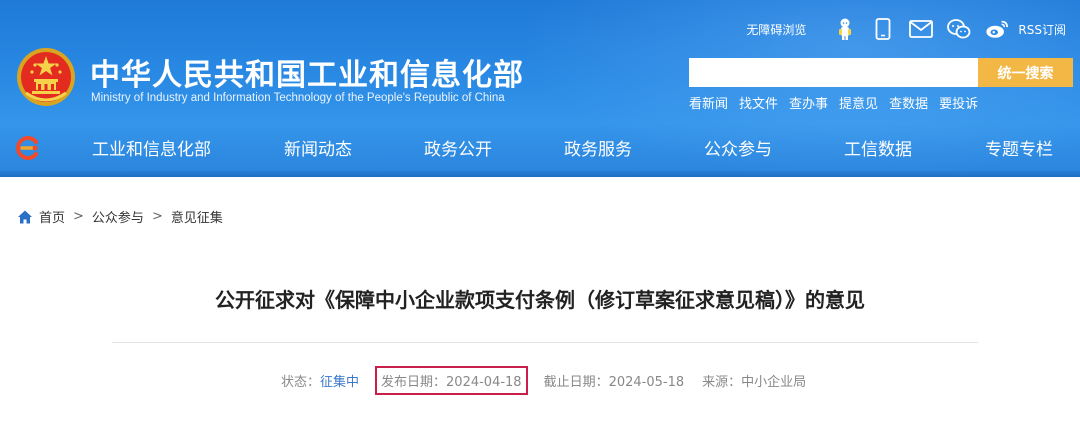  I want to click on search-input, so click(833, 72).